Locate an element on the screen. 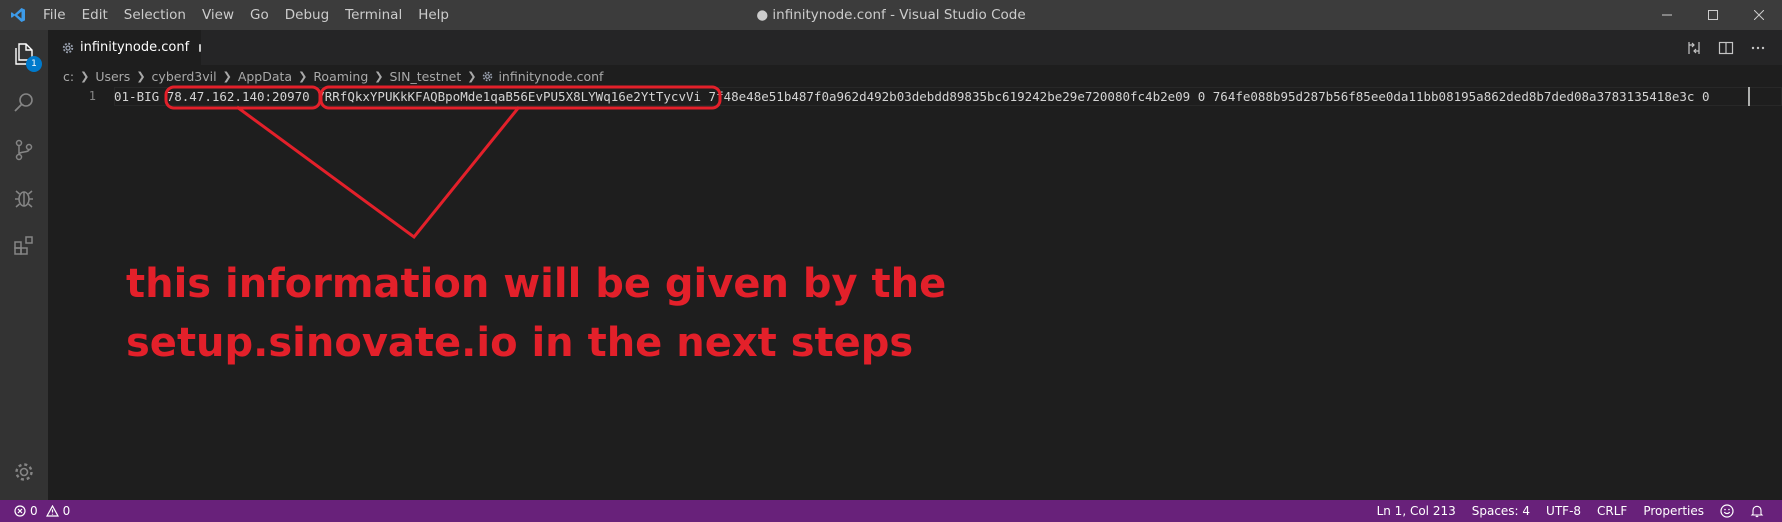 The height and width of the screenshot is (522, 1782). ip-highlight-box is located at coordinates (243, 97).